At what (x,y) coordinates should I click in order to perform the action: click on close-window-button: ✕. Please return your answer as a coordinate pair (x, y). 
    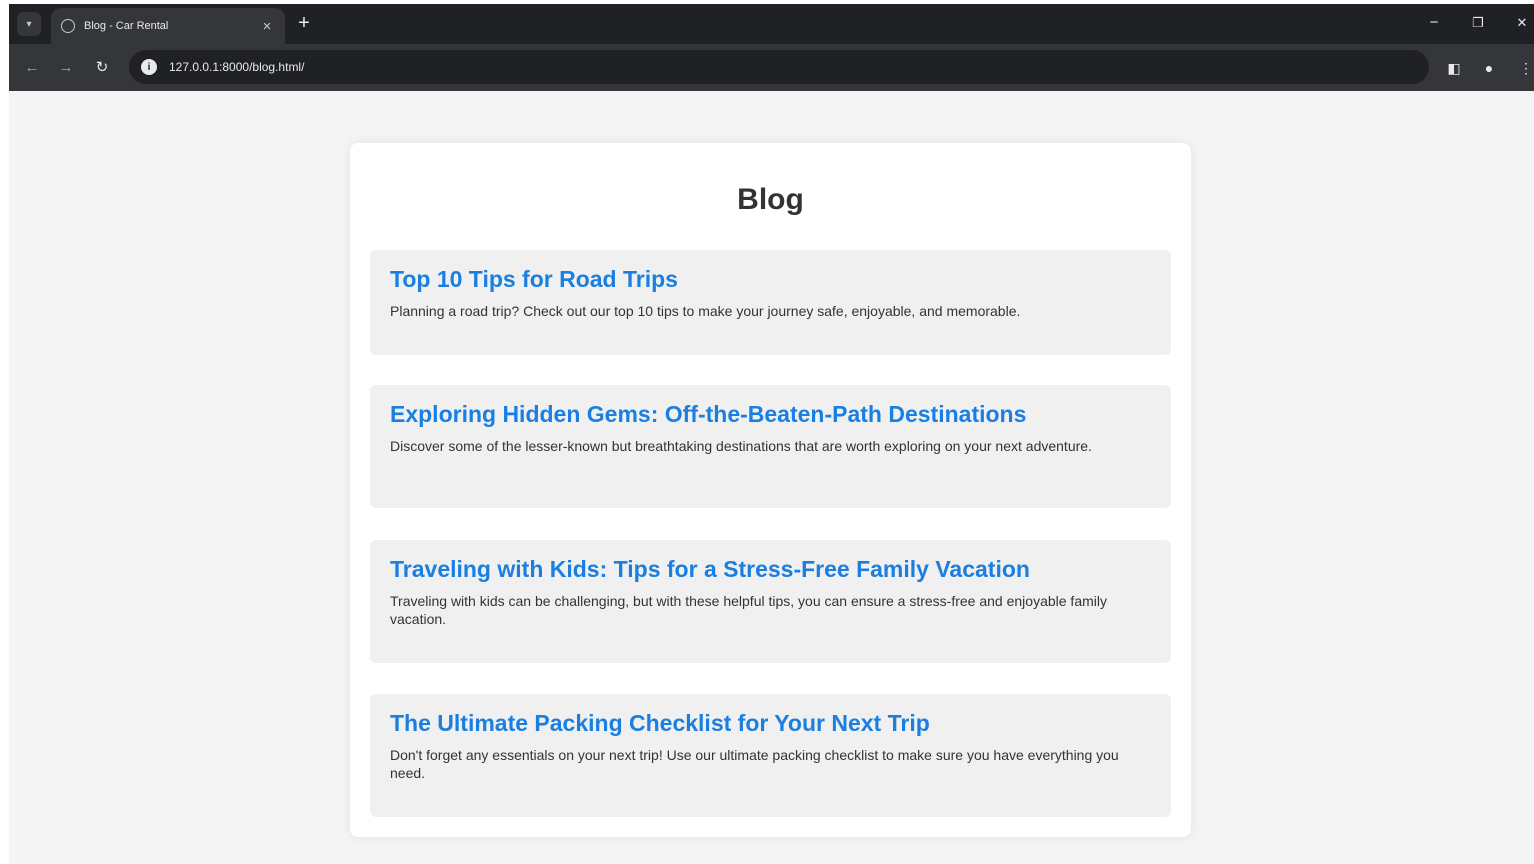
    Looking at the image, I should click on (1519, 23).